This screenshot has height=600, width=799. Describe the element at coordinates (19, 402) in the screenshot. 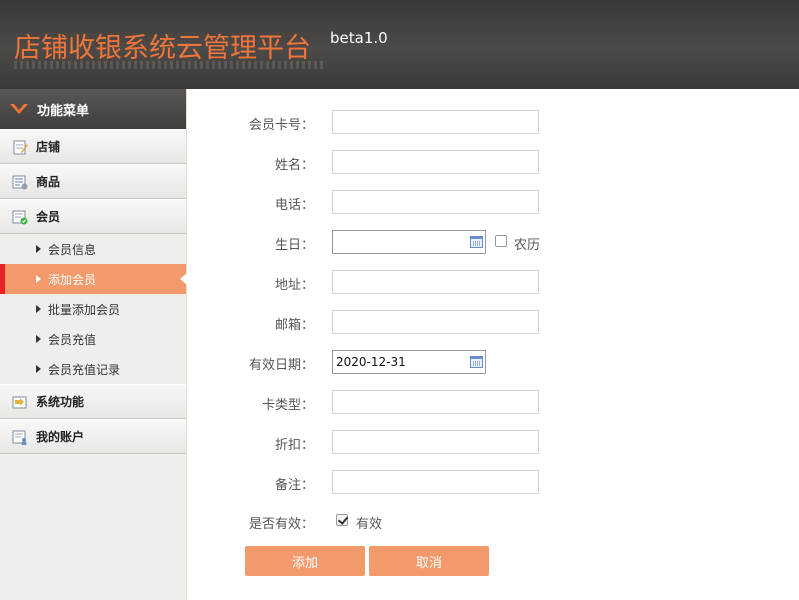

I see `system-icon` at that location.